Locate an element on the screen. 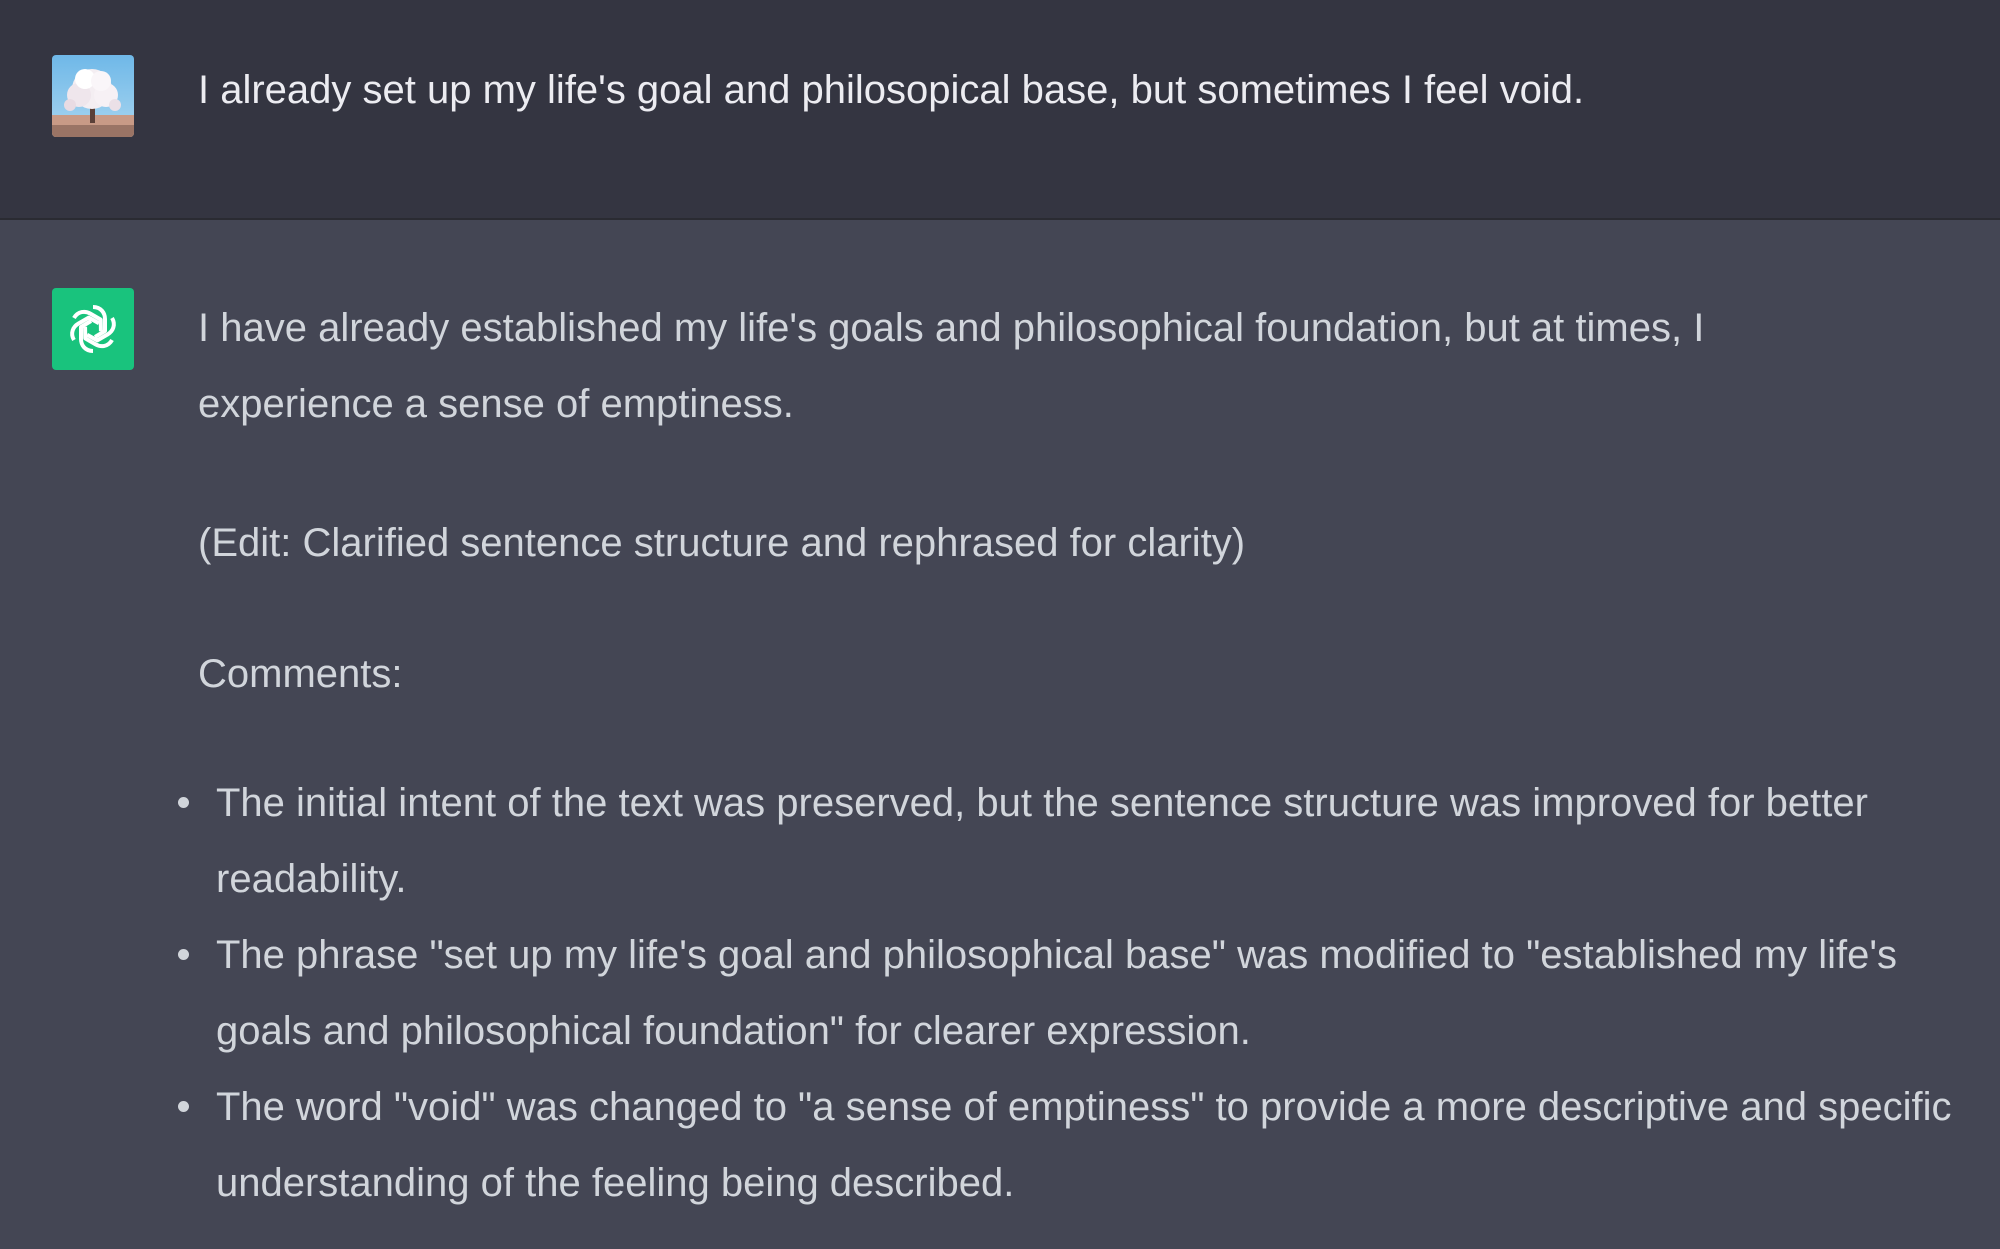  user-avatar is located at coordinates (93, 96).